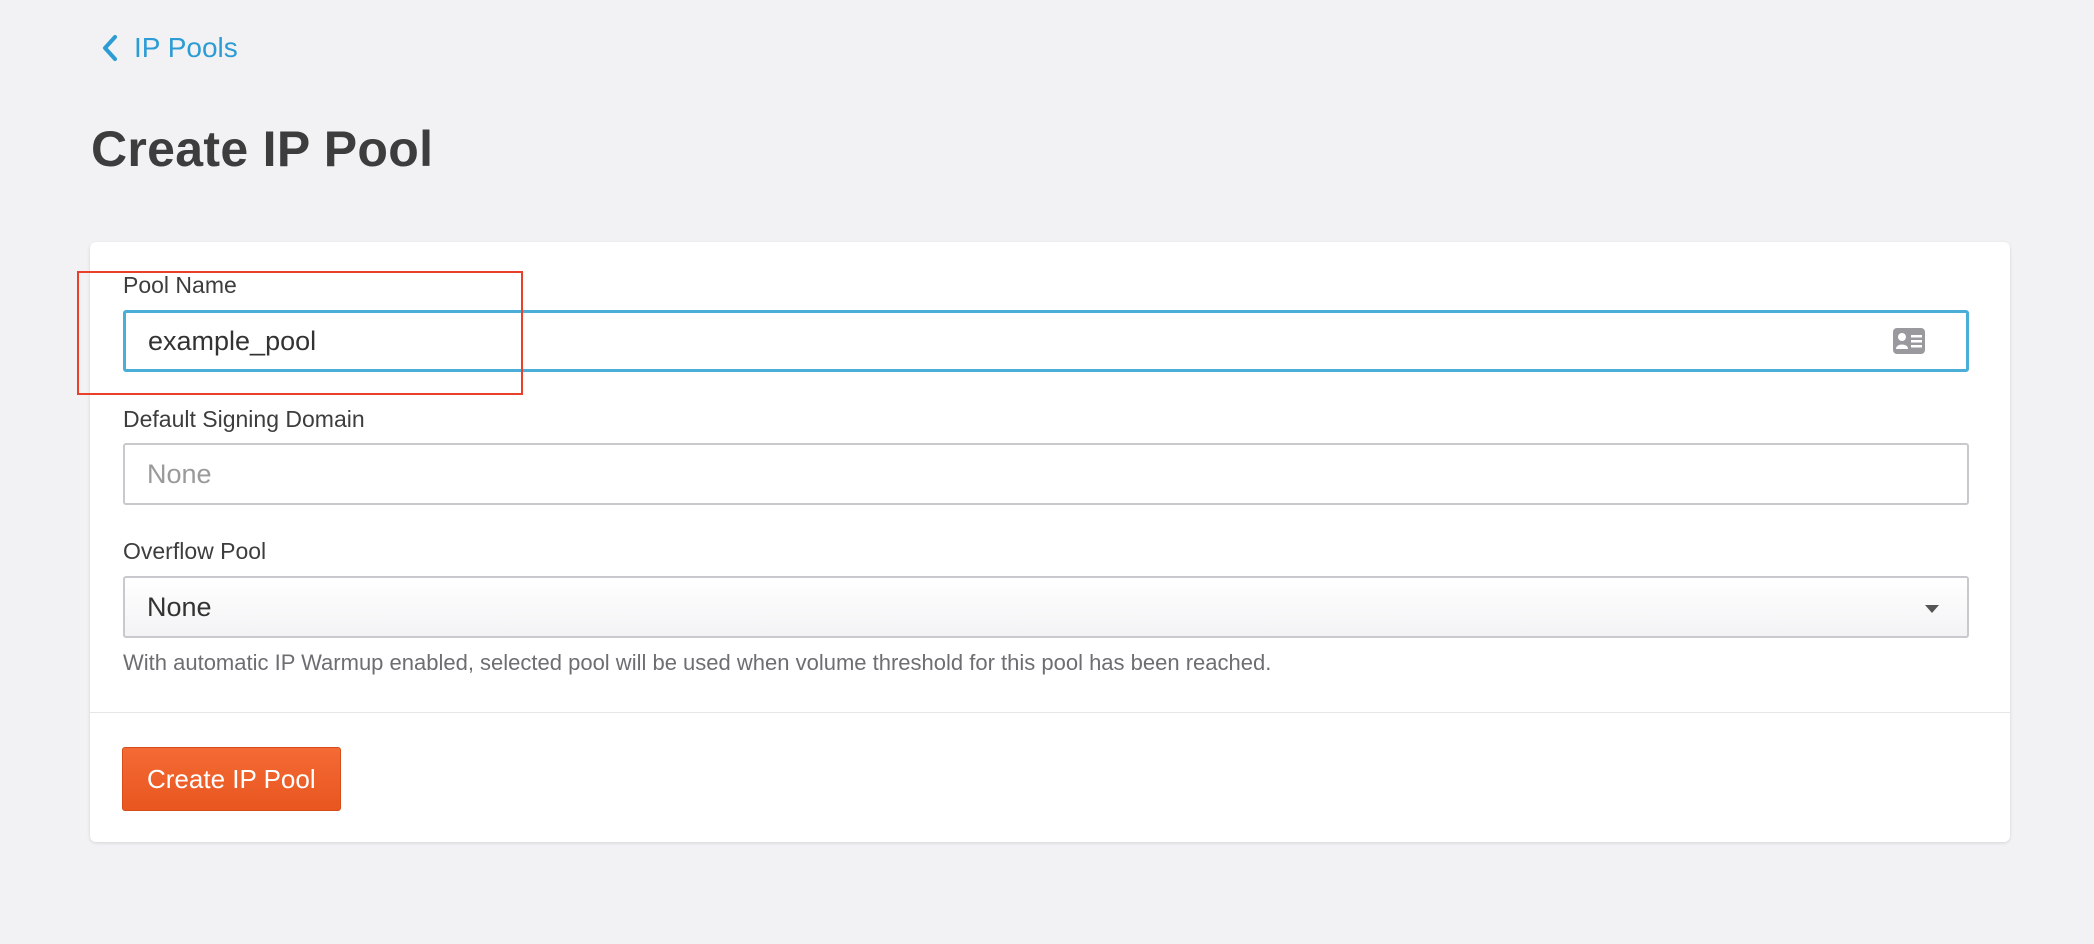  What do you see at coordinates (231, 779) in the screenshot?
I see `create-ip-pool-button: Create IP Pool` at bounding box center [231, 779].